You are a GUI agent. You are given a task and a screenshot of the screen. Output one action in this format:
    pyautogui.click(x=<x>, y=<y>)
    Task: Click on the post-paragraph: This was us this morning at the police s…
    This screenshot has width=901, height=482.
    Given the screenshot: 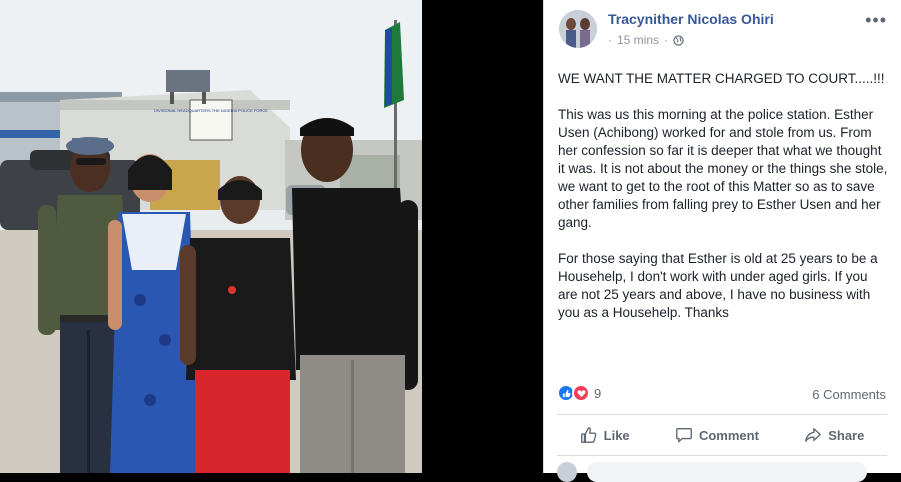 What is the action you would take?
    pyautogui.click(x=723, y=168)
    